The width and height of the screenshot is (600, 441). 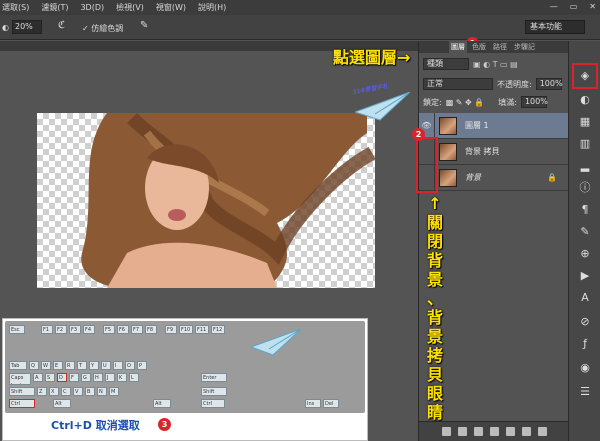 I want to click on blend-mode-select: 正常, so click(x=458, y=84).